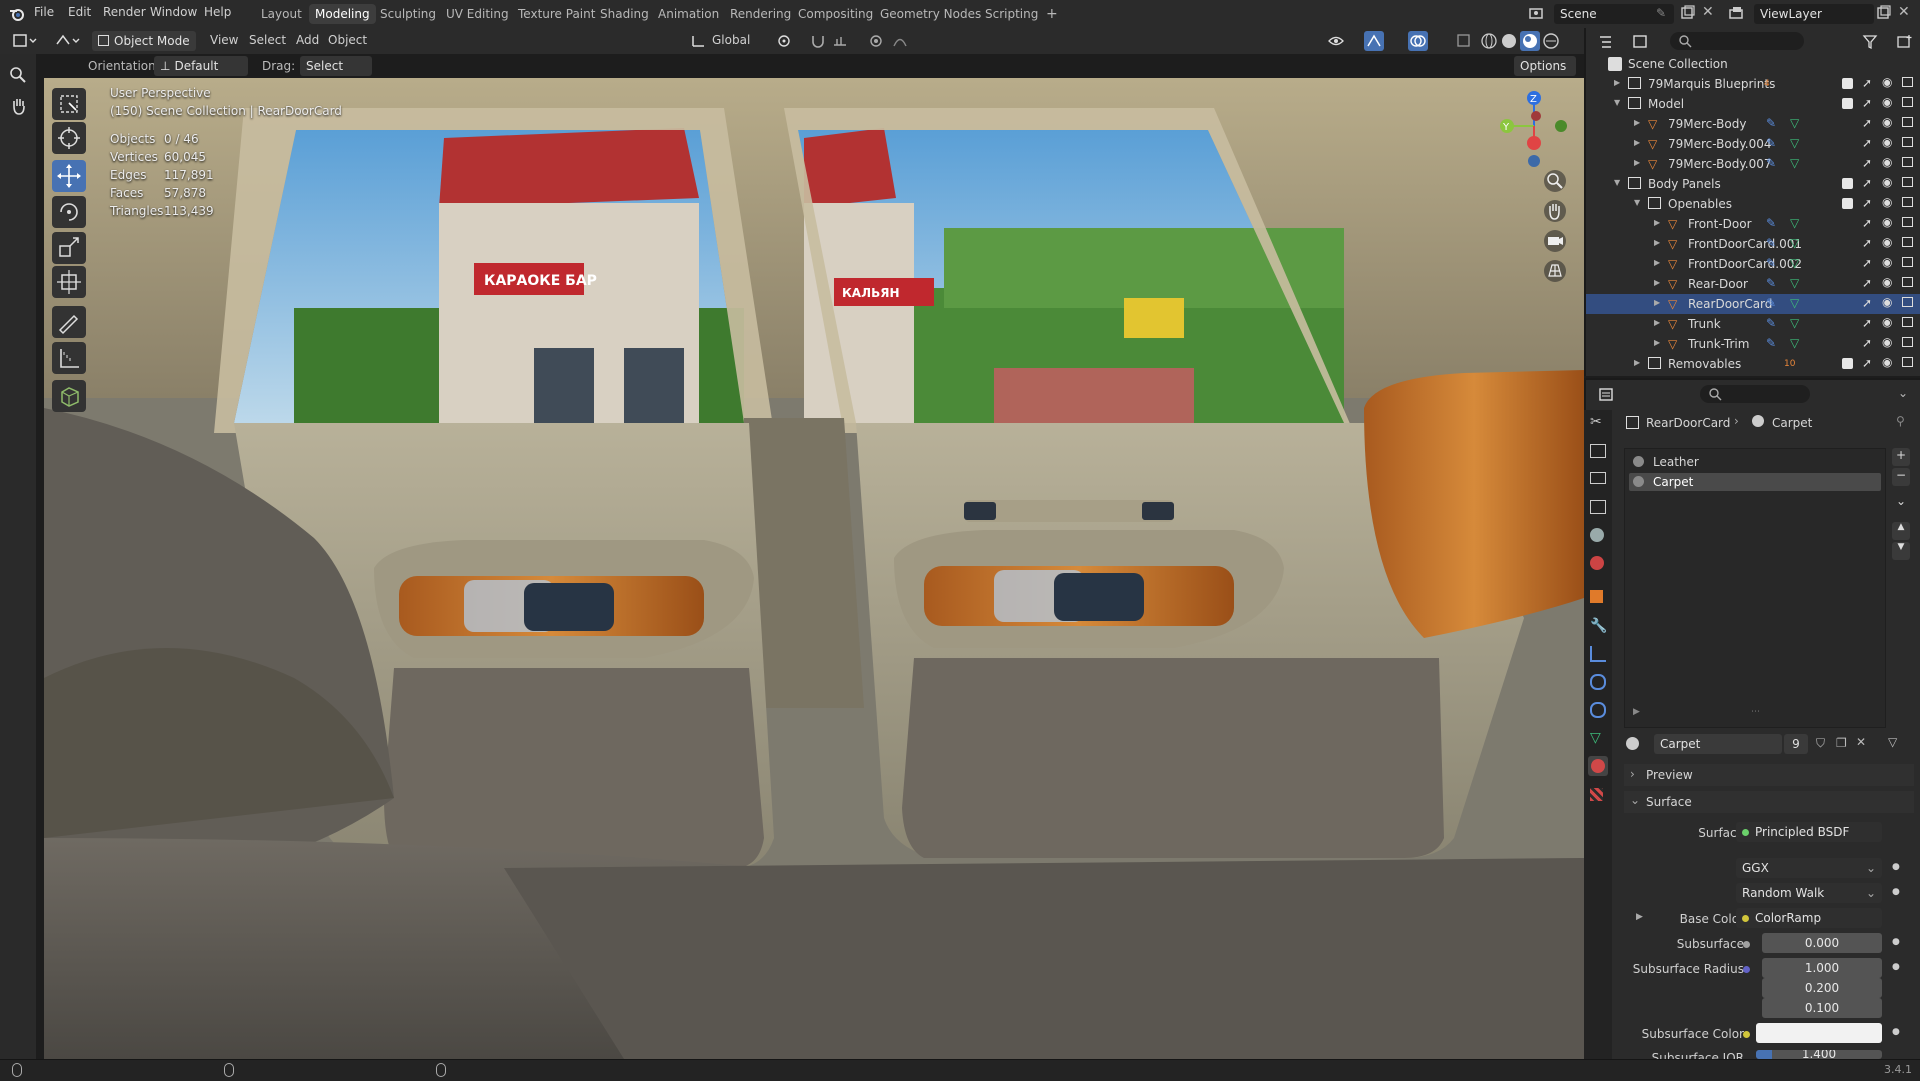  Describe the element at coordinates (477, 14) in the screenshot. I see `tab-uv-editing: UV Editing` at that location.